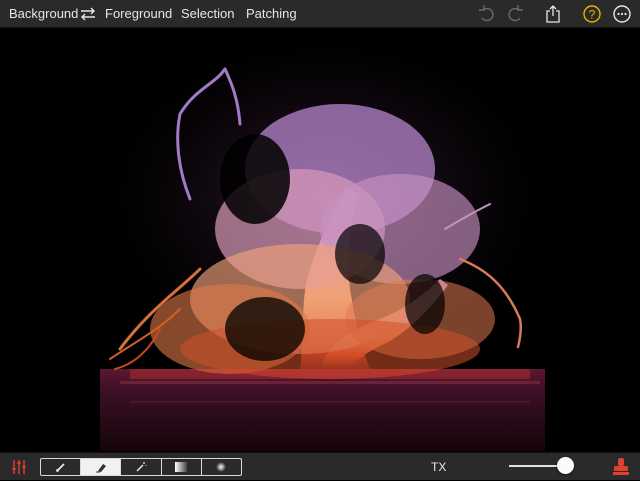 The height and width of the screenshot is (481, 640). What do you see at coordinates (487, 14) in the screenshot?
I see `undo-icon` at bounding box center [487, 14].